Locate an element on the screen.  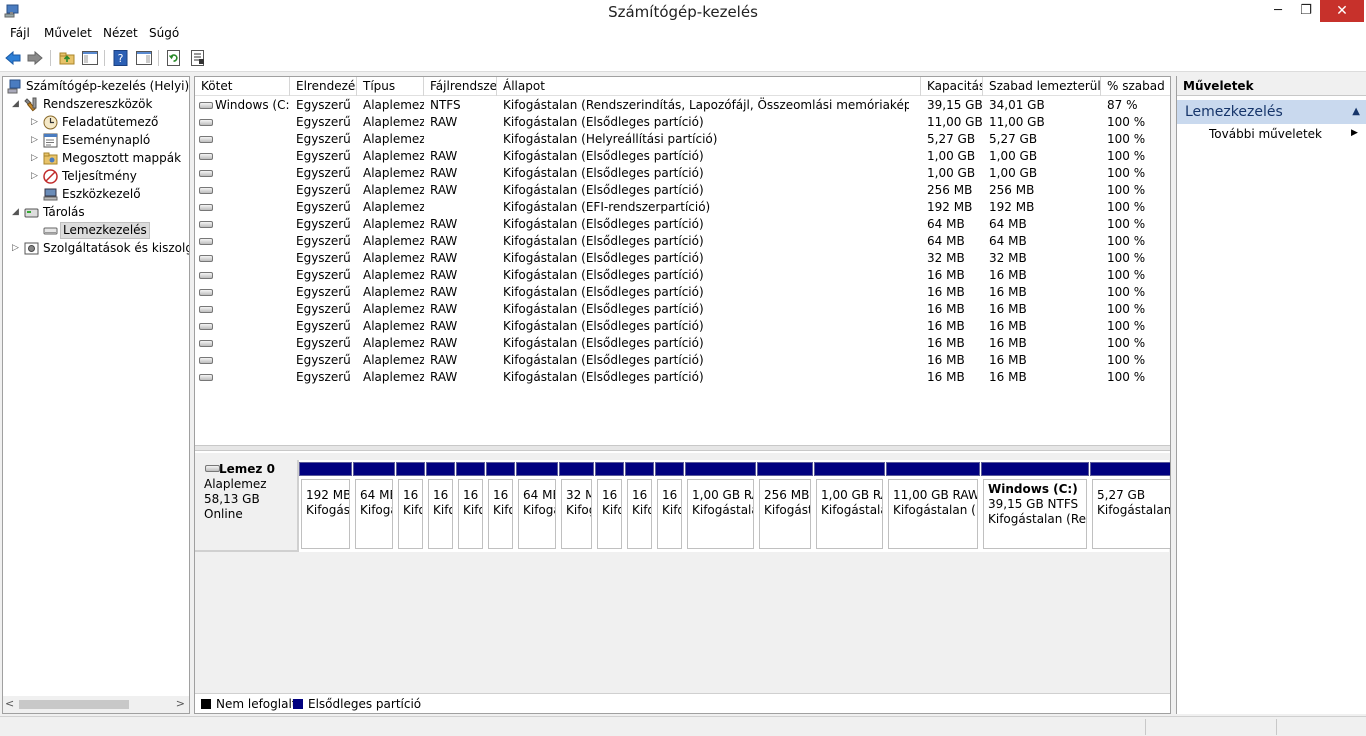
column-layout: Elrendezés is located at coordinates (323, 86).